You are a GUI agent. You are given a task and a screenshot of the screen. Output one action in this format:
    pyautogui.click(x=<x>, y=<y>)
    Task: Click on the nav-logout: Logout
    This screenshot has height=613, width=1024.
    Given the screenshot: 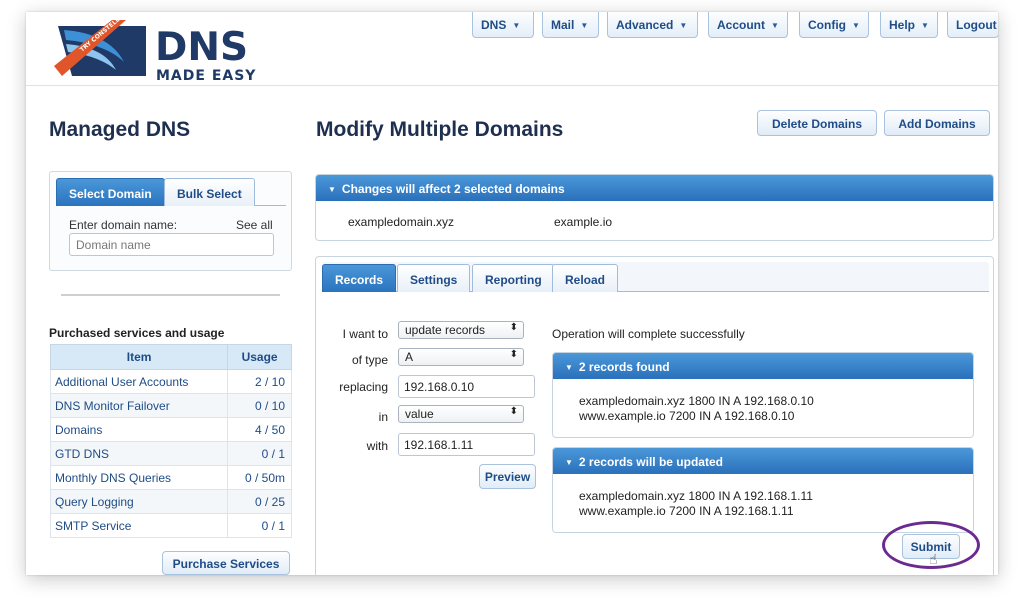 What is the action you would take?
    pyautogui.click(x=972, y=25)
    